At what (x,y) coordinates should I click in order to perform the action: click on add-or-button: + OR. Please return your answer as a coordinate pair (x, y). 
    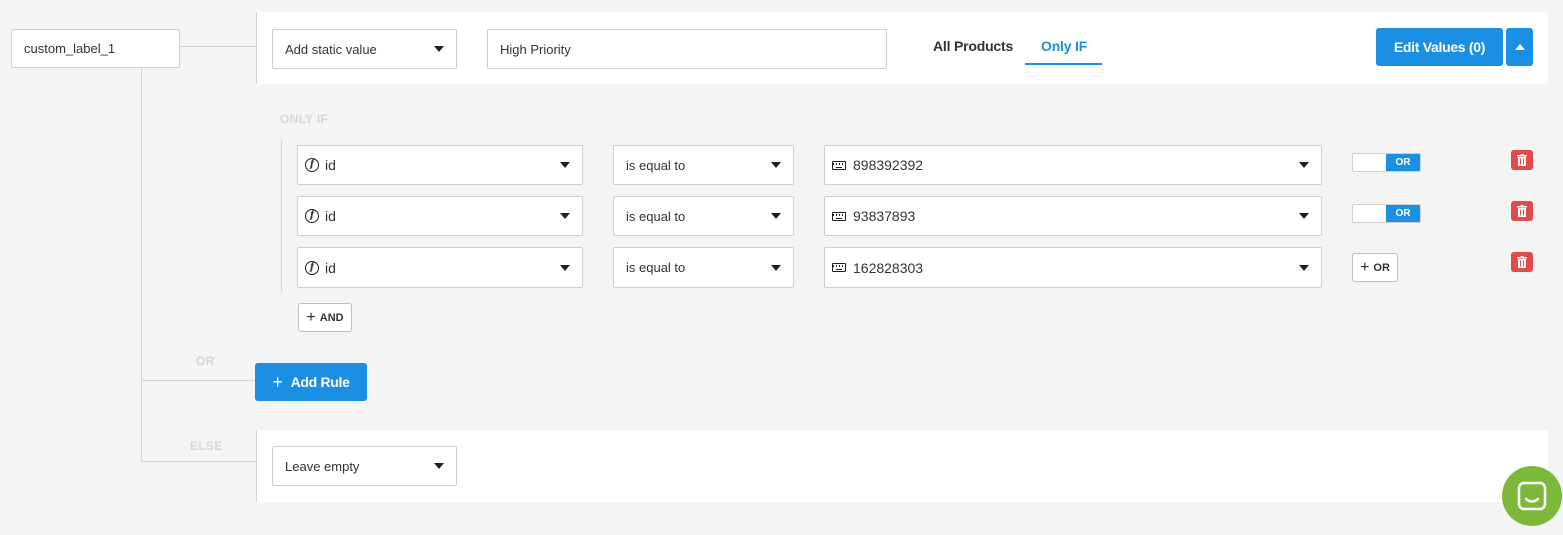
    Looking at the image, I should click on (1375, 267).